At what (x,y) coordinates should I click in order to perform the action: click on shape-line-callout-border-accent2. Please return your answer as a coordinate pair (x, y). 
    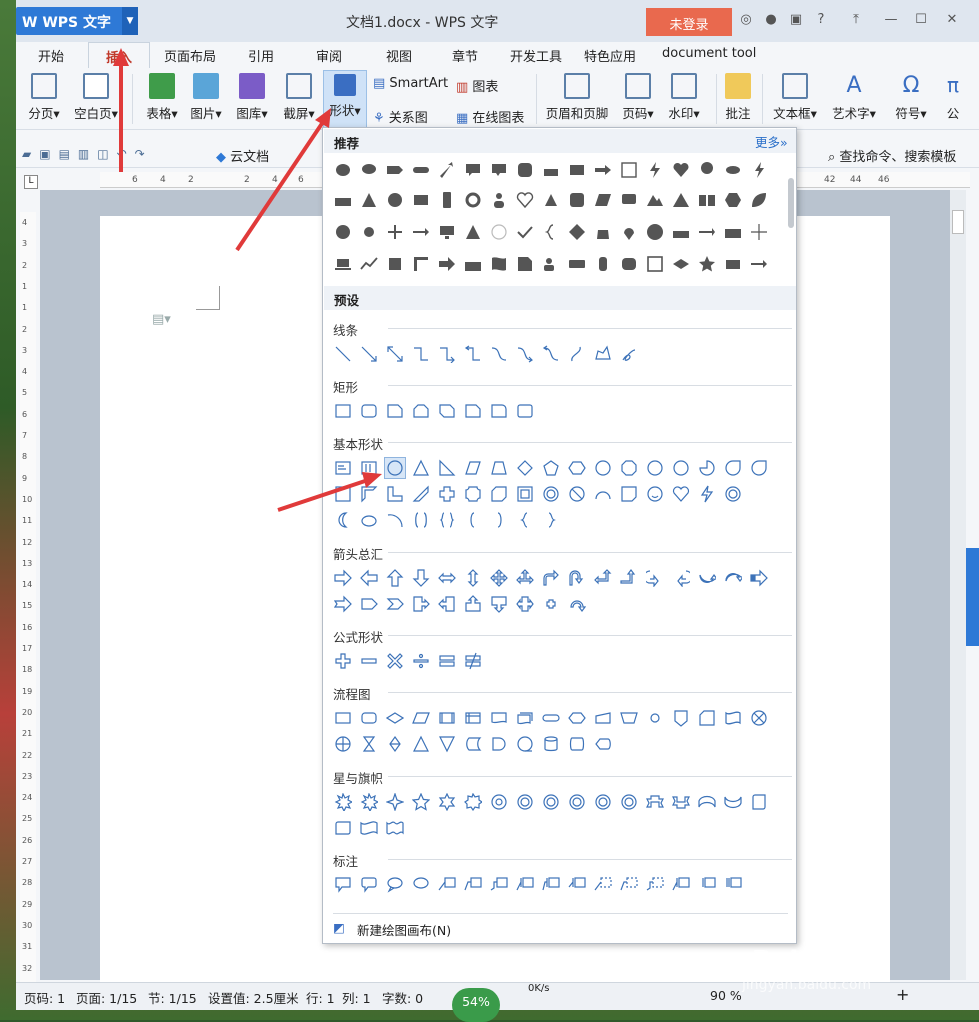
    Looking at the image, I should click on (707, 884).